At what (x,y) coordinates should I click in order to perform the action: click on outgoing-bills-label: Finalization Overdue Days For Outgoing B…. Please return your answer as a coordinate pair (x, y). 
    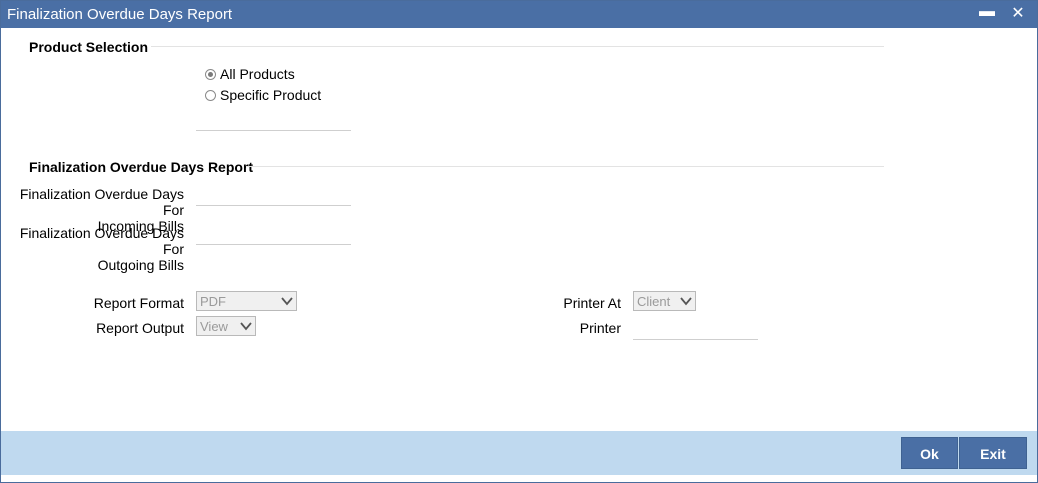
    Looking at the image, I should click on (92, 249).